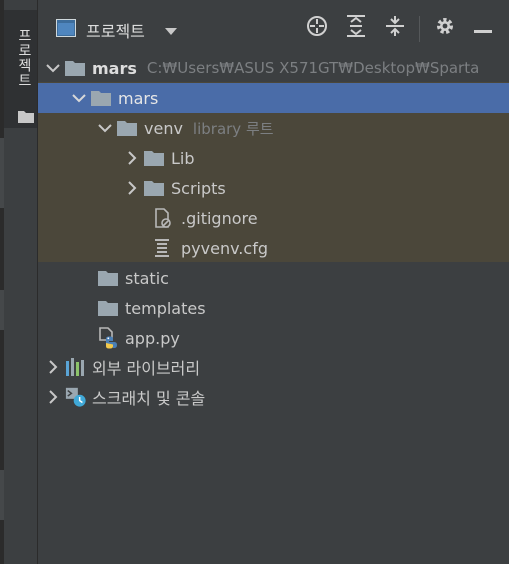 The height and width of the screenshot is (564, 509). What do you see at coordinates (183, 158) in the screenshot?
I see `tree-item-label: Lib` at bounding box center [183, 158].